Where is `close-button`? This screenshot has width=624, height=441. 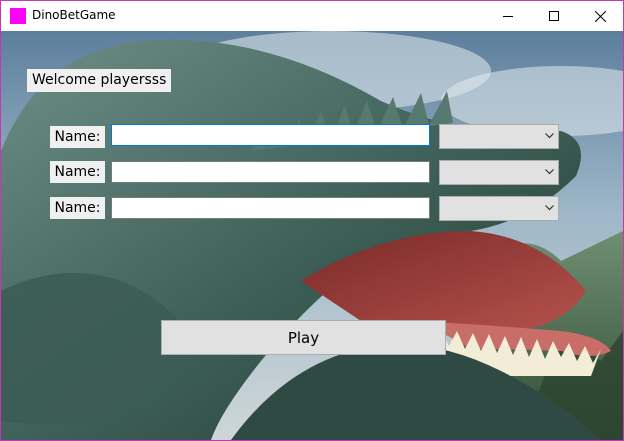 close-button is located at coordinates (600, 16).